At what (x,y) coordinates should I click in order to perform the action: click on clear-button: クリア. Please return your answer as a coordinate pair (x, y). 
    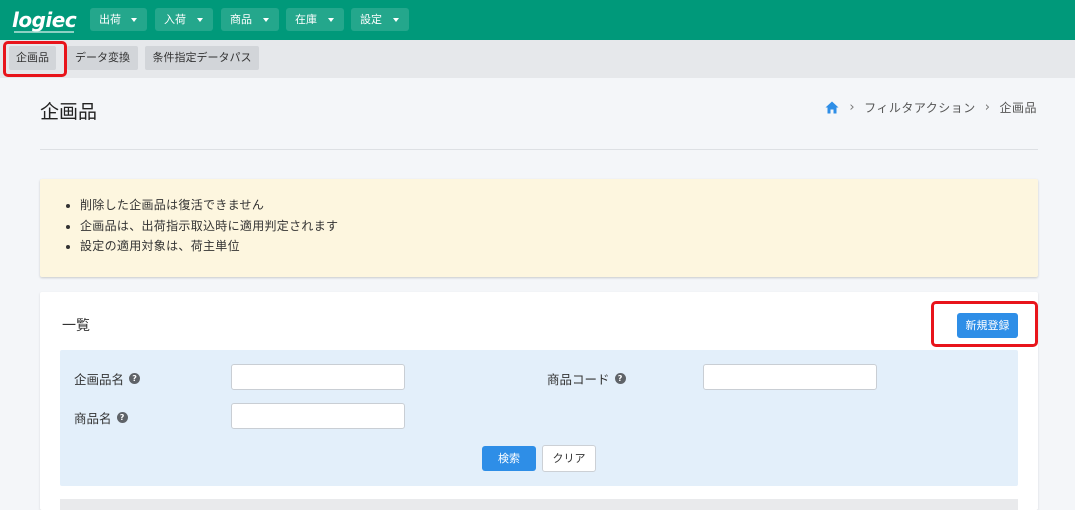
    Looking at the image, I should click on (569, 458).